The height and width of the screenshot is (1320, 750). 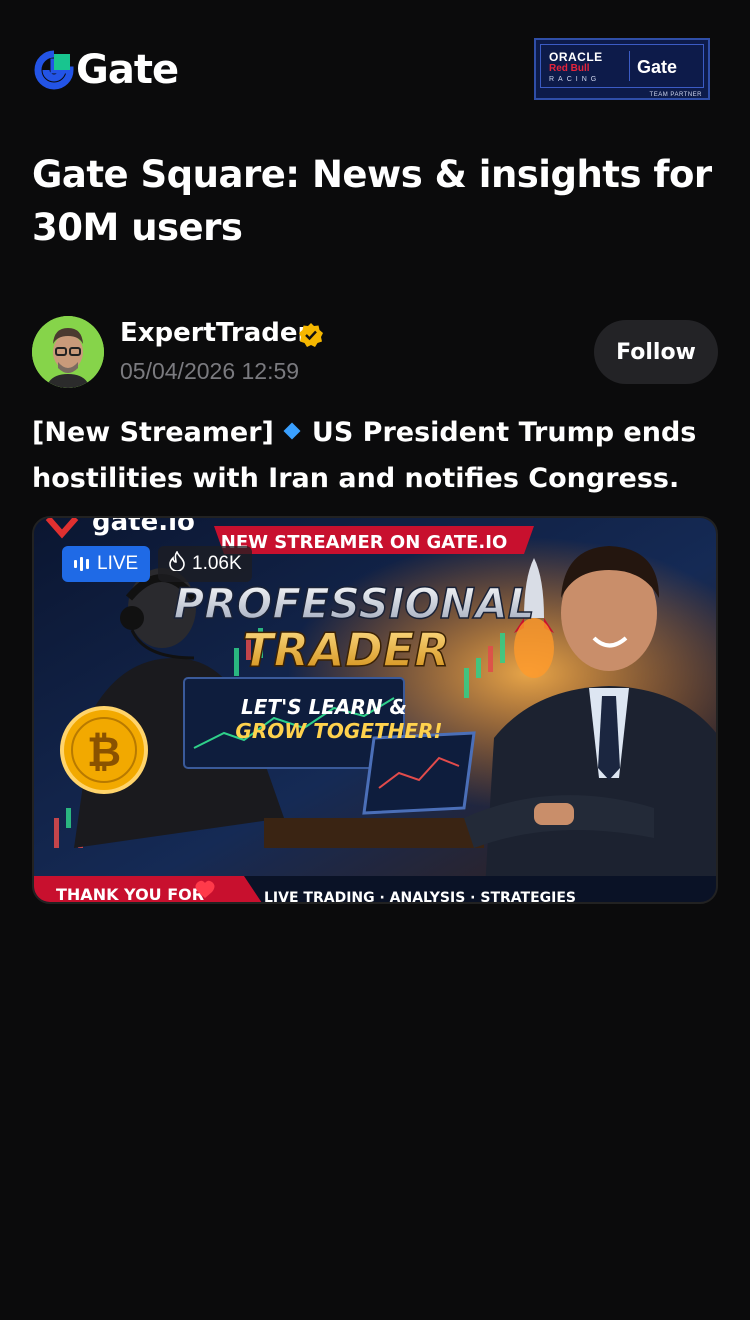 What do you see at coordinates (118, 563) in the screenshot?
I see `live-label: LIVE` at bounding box center [118, 563].